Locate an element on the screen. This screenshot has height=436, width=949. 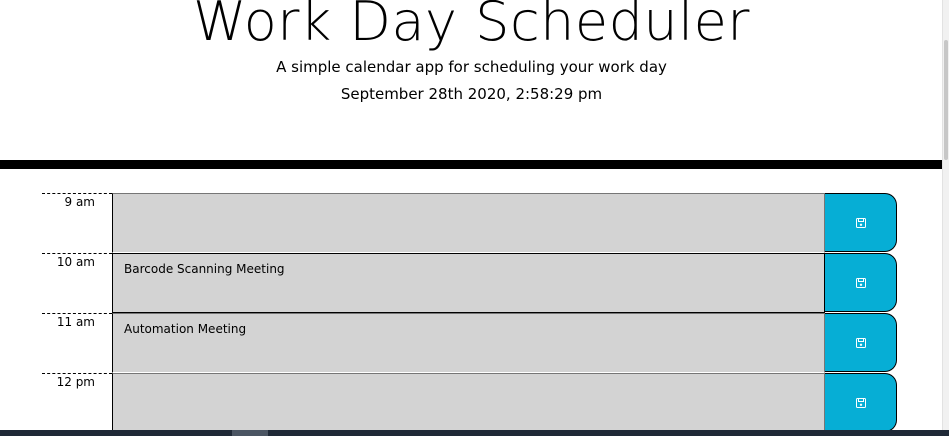
save-button-11am is located at coordinates (861, 342).